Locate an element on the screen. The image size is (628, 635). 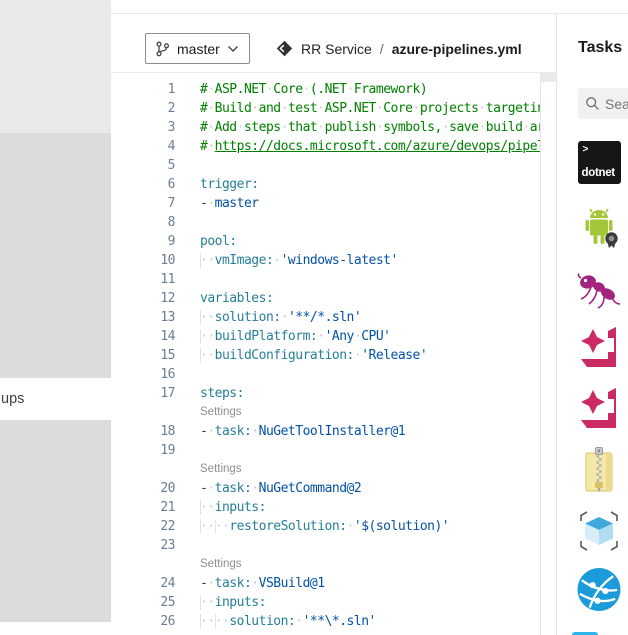
line-number: 6 is located at coordinates (171, 184).